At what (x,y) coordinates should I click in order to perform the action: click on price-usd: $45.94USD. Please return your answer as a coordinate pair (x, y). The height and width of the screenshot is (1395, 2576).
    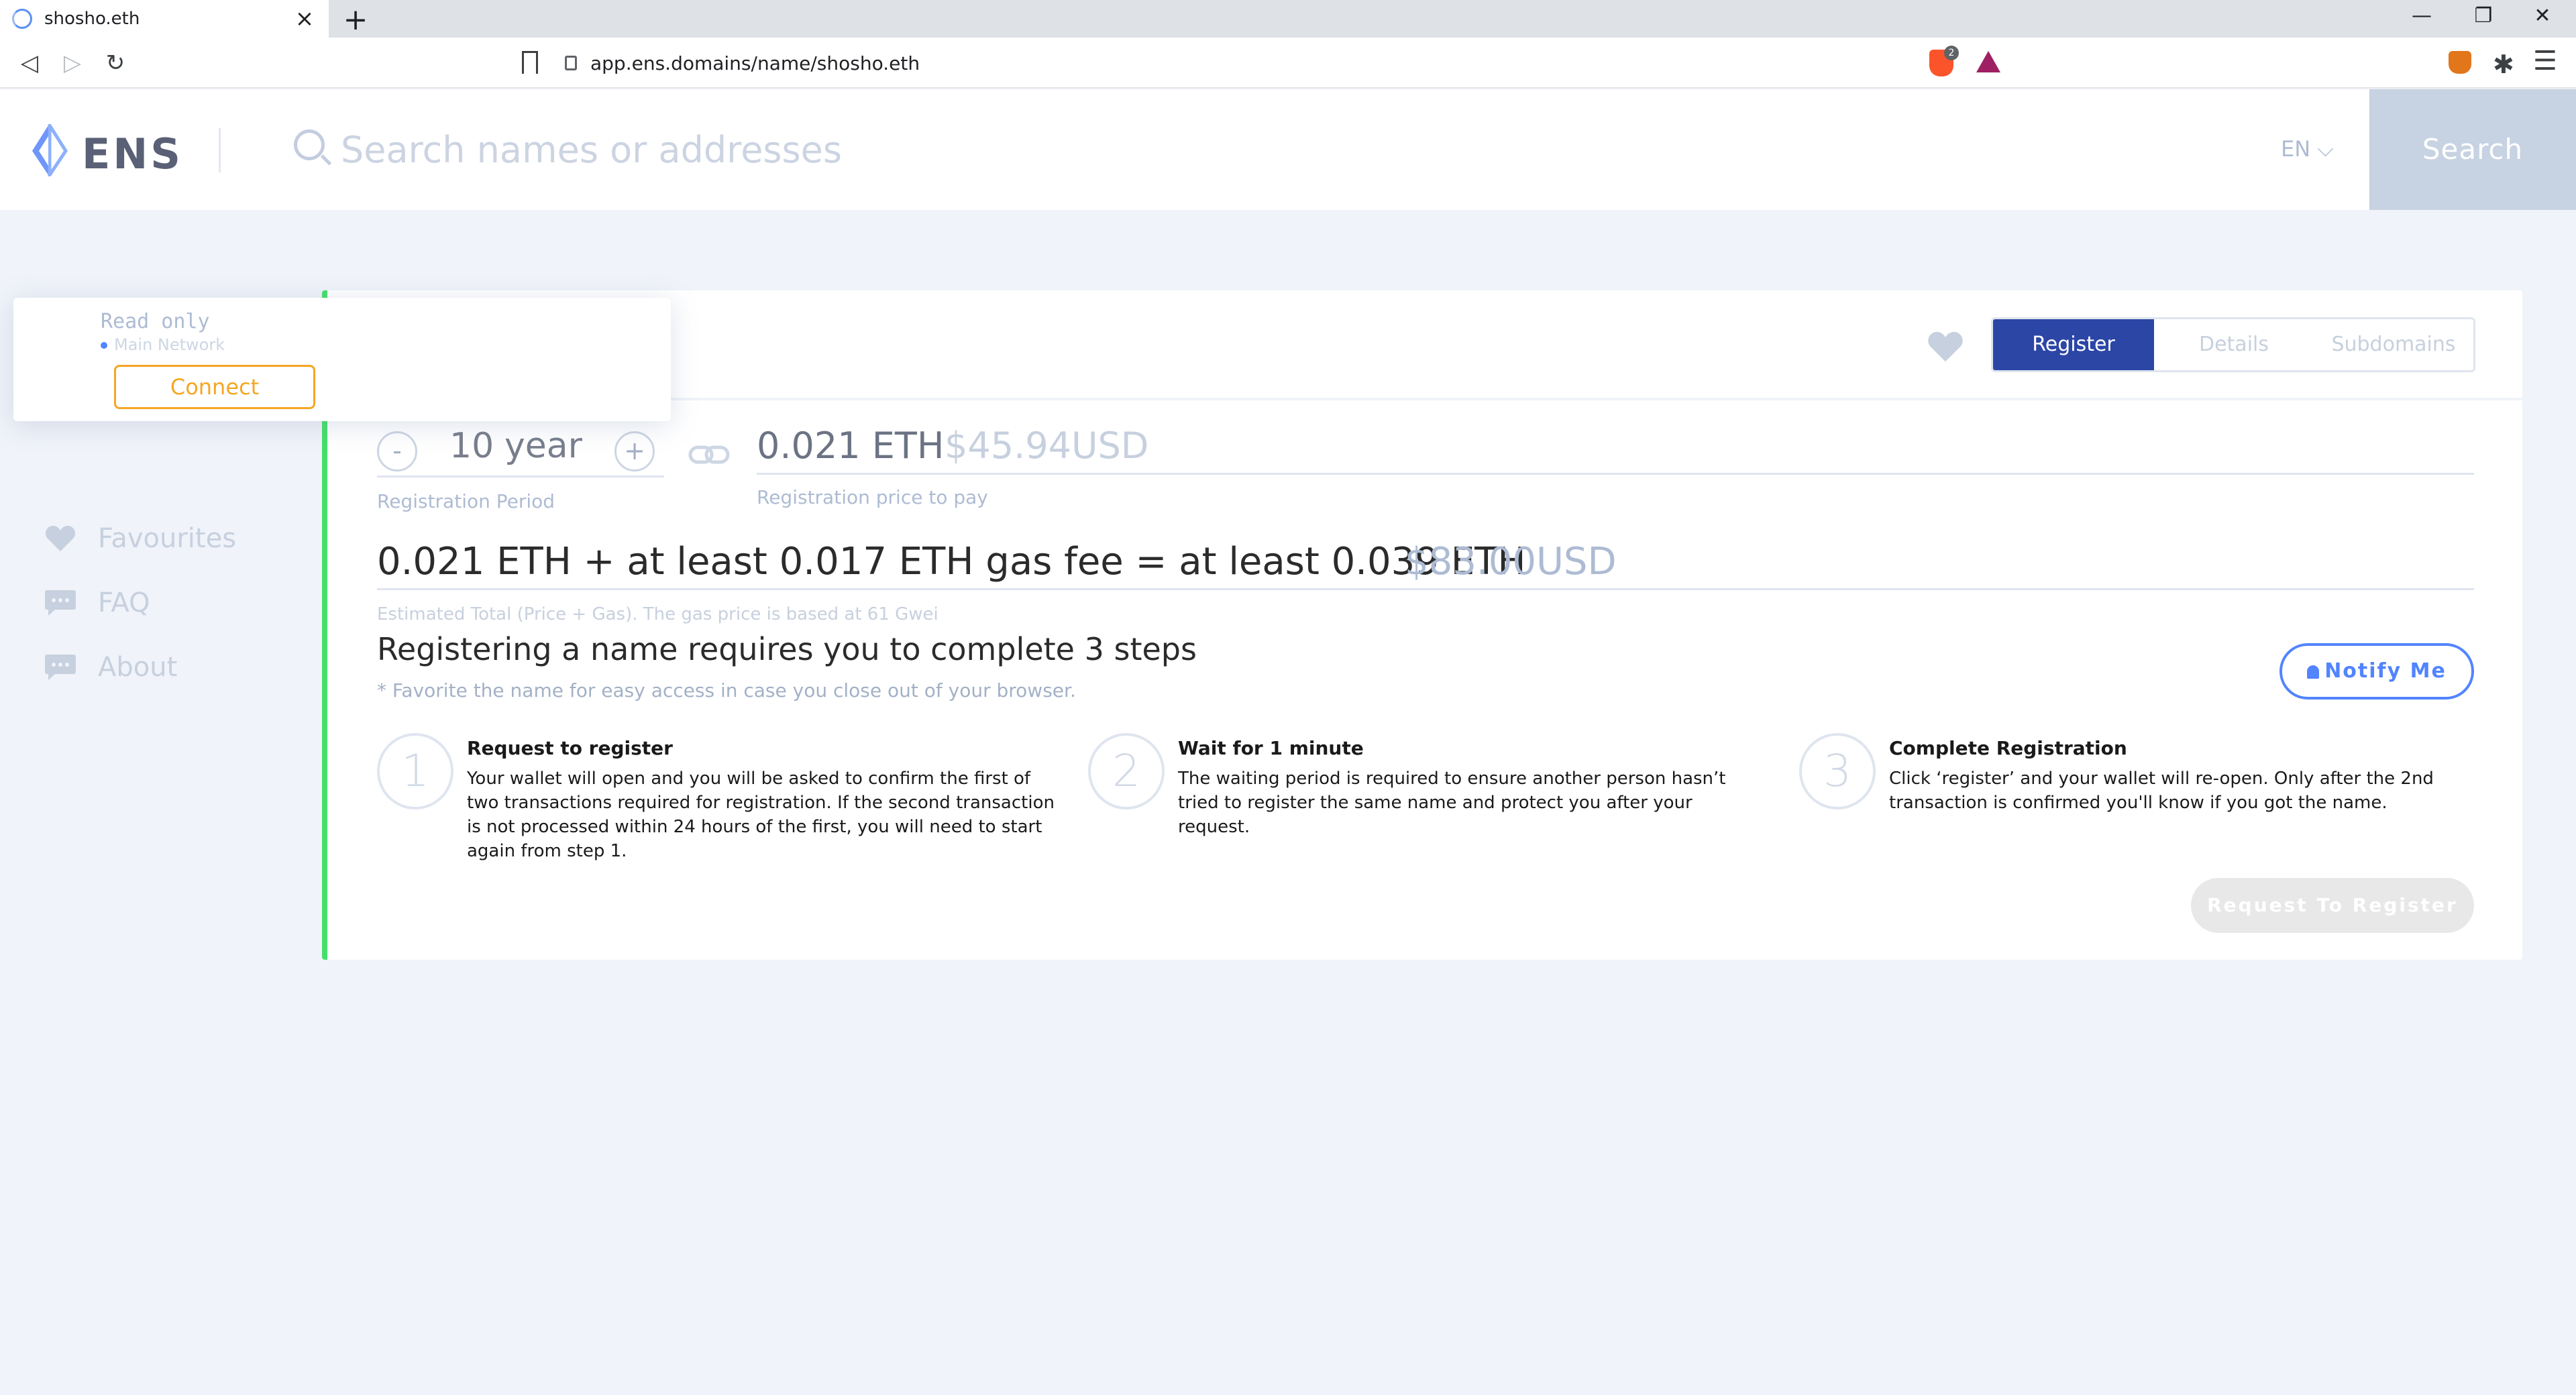
    Looking at the image, I should click on (1047, 446).